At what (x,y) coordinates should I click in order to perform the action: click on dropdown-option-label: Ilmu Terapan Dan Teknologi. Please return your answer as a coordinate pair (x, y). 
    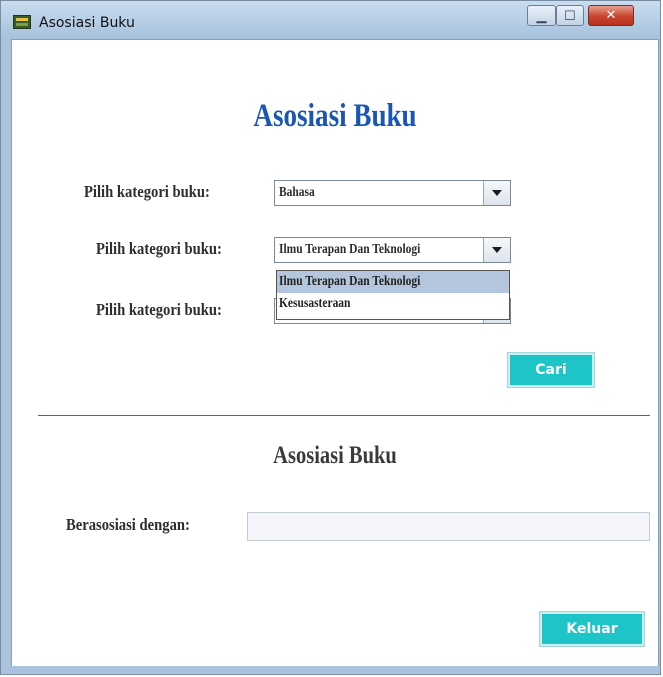
    Looking at the image, I should click on (350, 281).